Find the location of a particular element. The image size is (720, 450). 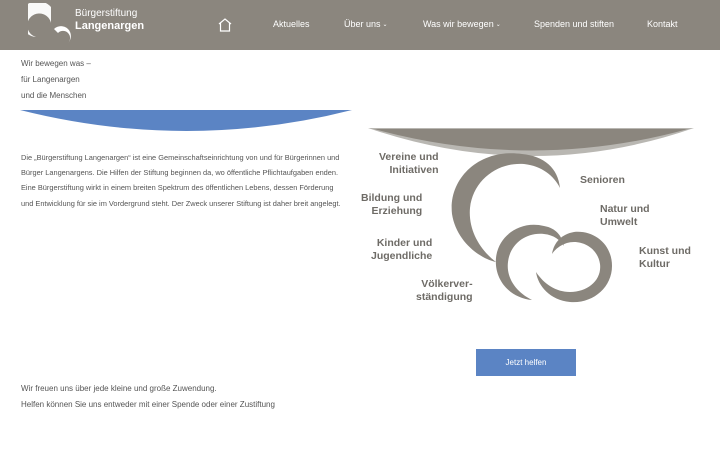

category-kinder-jugendliche: Kinder und Jugendliche is located at coordinates (401, 250).